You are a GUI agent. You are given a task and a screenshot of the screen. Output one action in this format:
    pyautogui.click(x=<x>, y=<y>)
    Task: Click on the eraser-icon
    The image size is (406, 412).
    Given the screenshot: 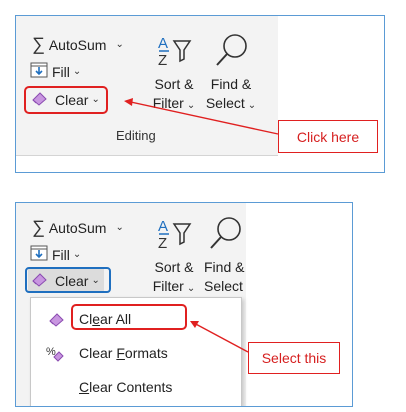 What is the action you would take?
    pyautogui.click(x=57, y=319)
    